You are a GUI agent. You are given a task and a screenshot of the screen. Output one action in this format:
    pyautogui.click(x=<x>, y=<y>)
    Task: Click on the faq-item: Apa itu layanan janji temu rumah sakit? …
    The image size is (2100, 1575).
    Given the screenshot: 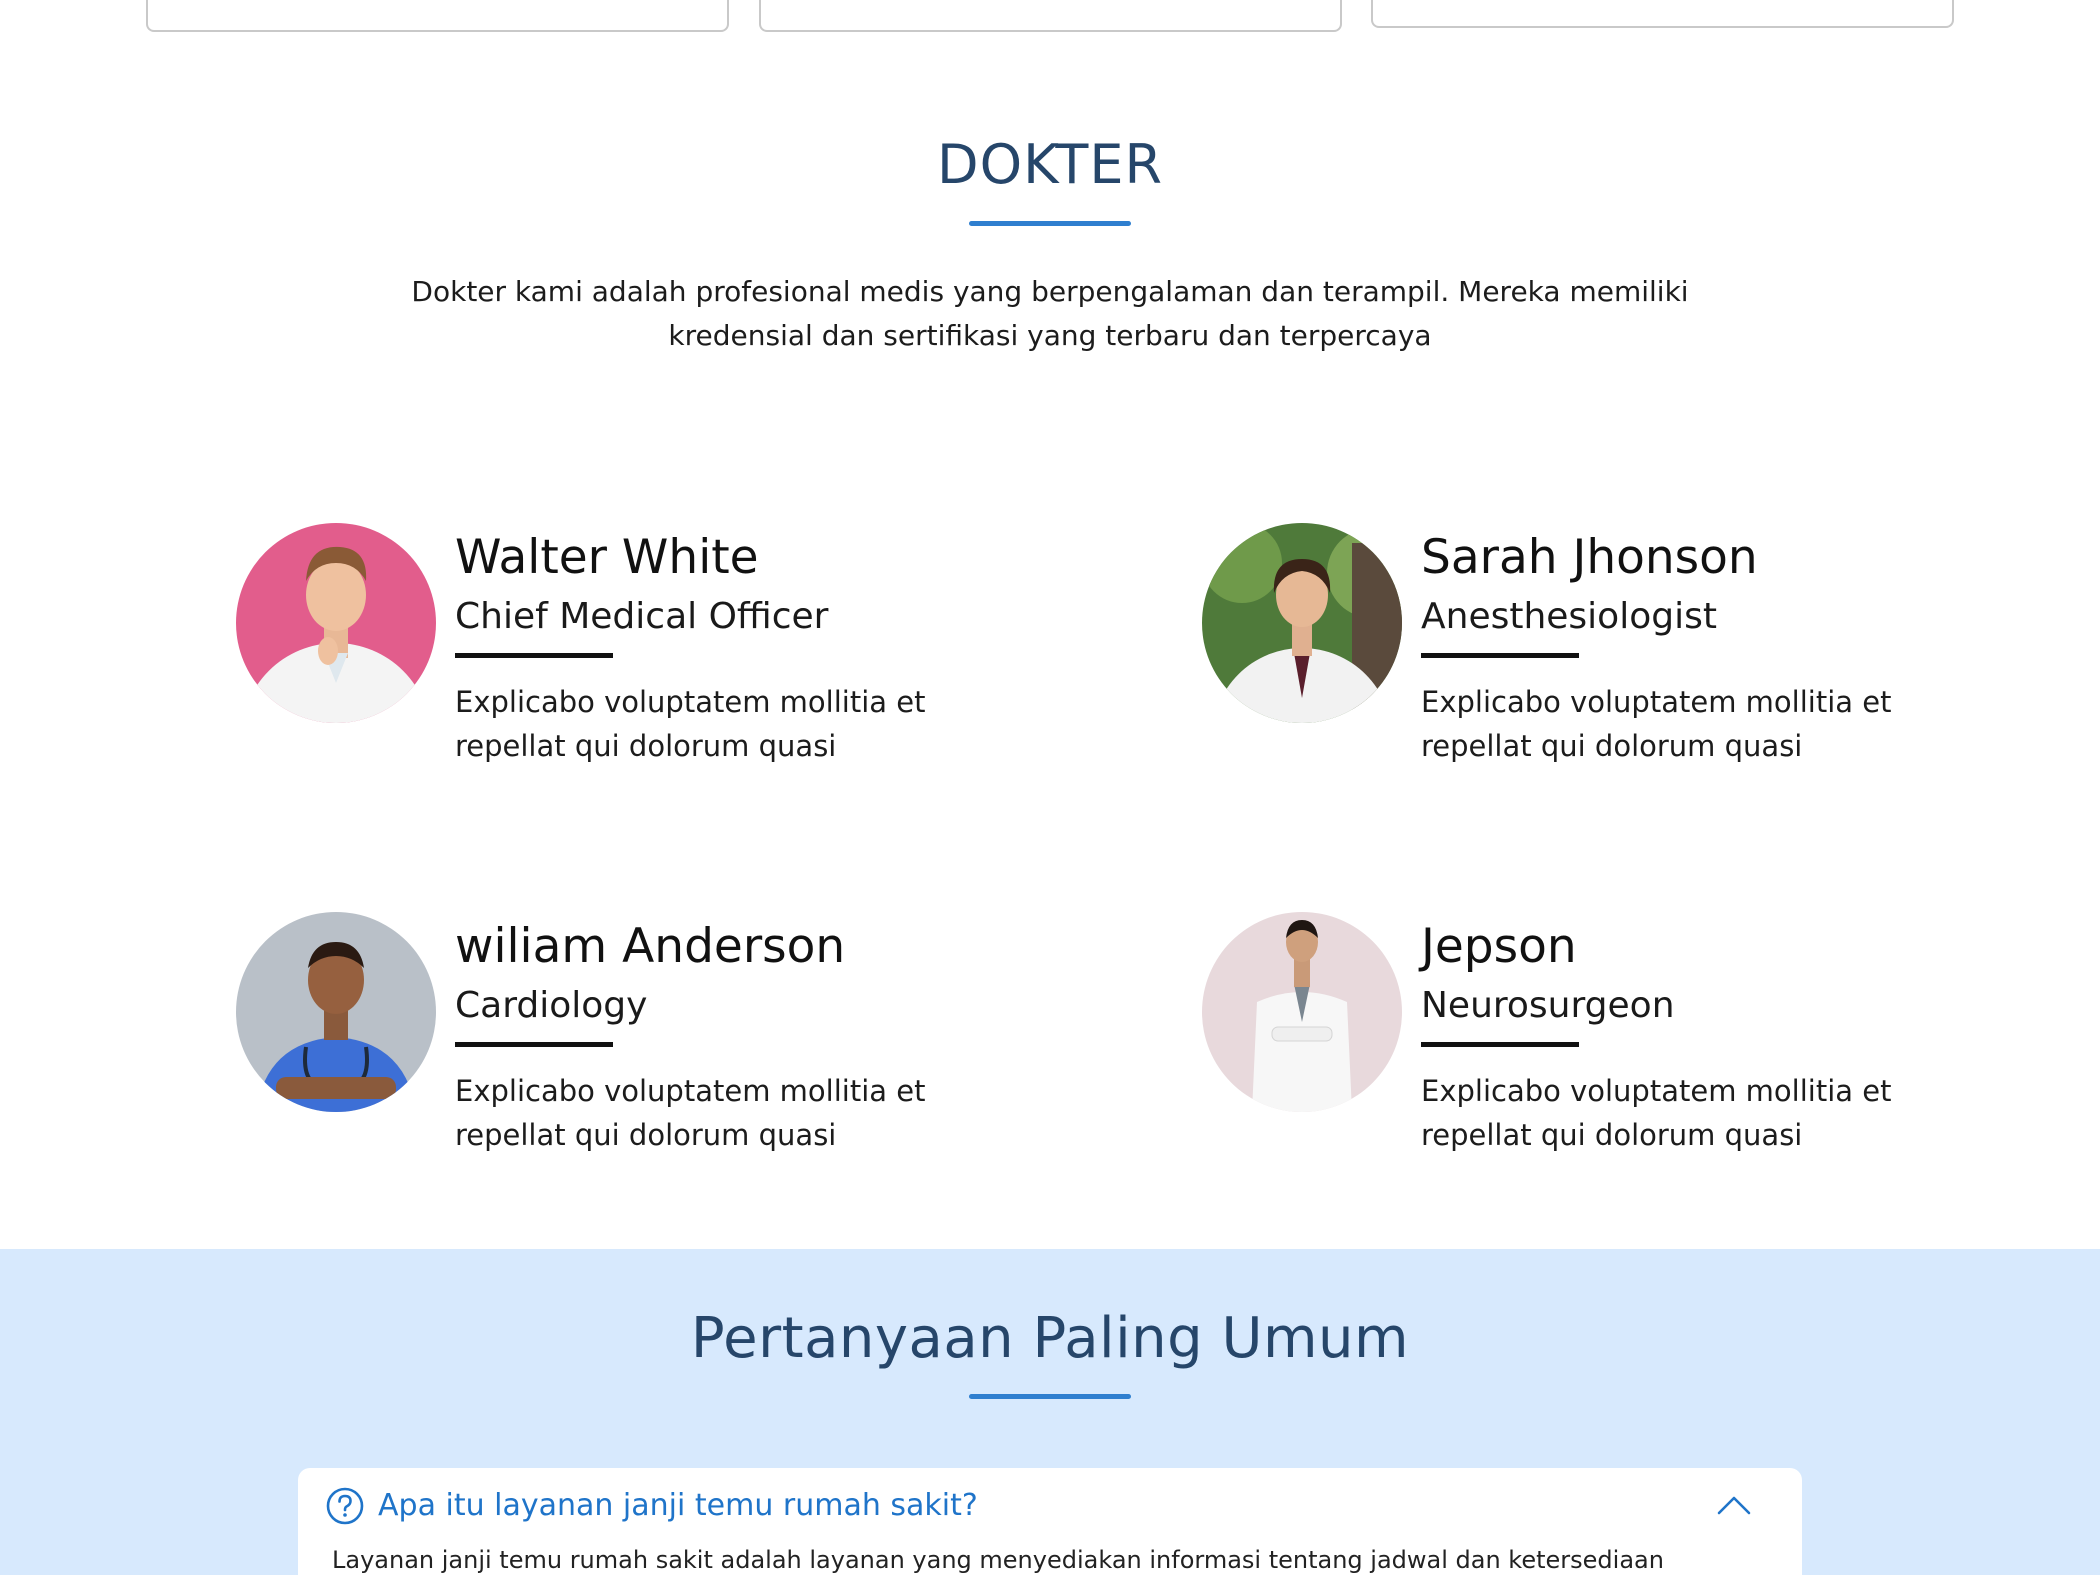 What is the action you would take?
    pyautogui.click(x=1050, y=1521)
    